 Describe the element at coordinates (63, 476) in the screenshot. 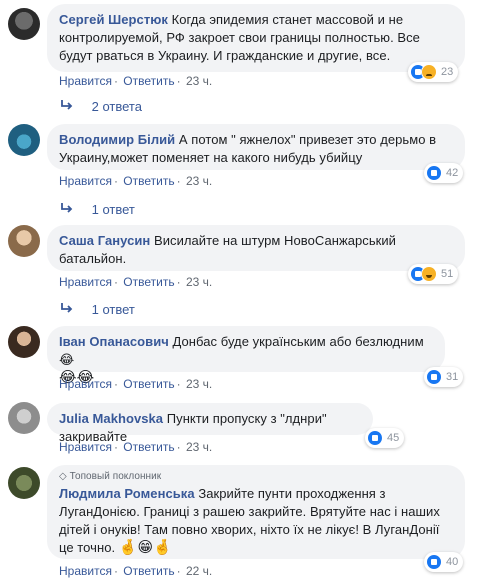

I see `diamond-icon: ◇` at that location.